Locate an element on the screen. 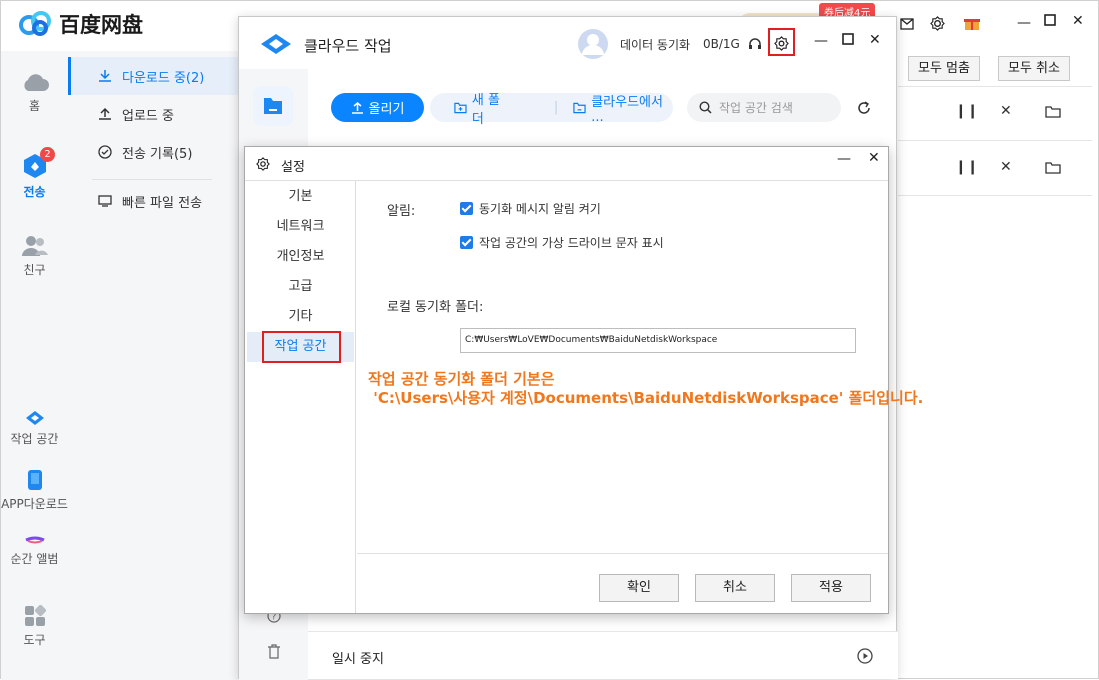 The width and height of the screenshot is (1099, 680). settings-nav-other: 기타 is located at coordinates (300, 317).